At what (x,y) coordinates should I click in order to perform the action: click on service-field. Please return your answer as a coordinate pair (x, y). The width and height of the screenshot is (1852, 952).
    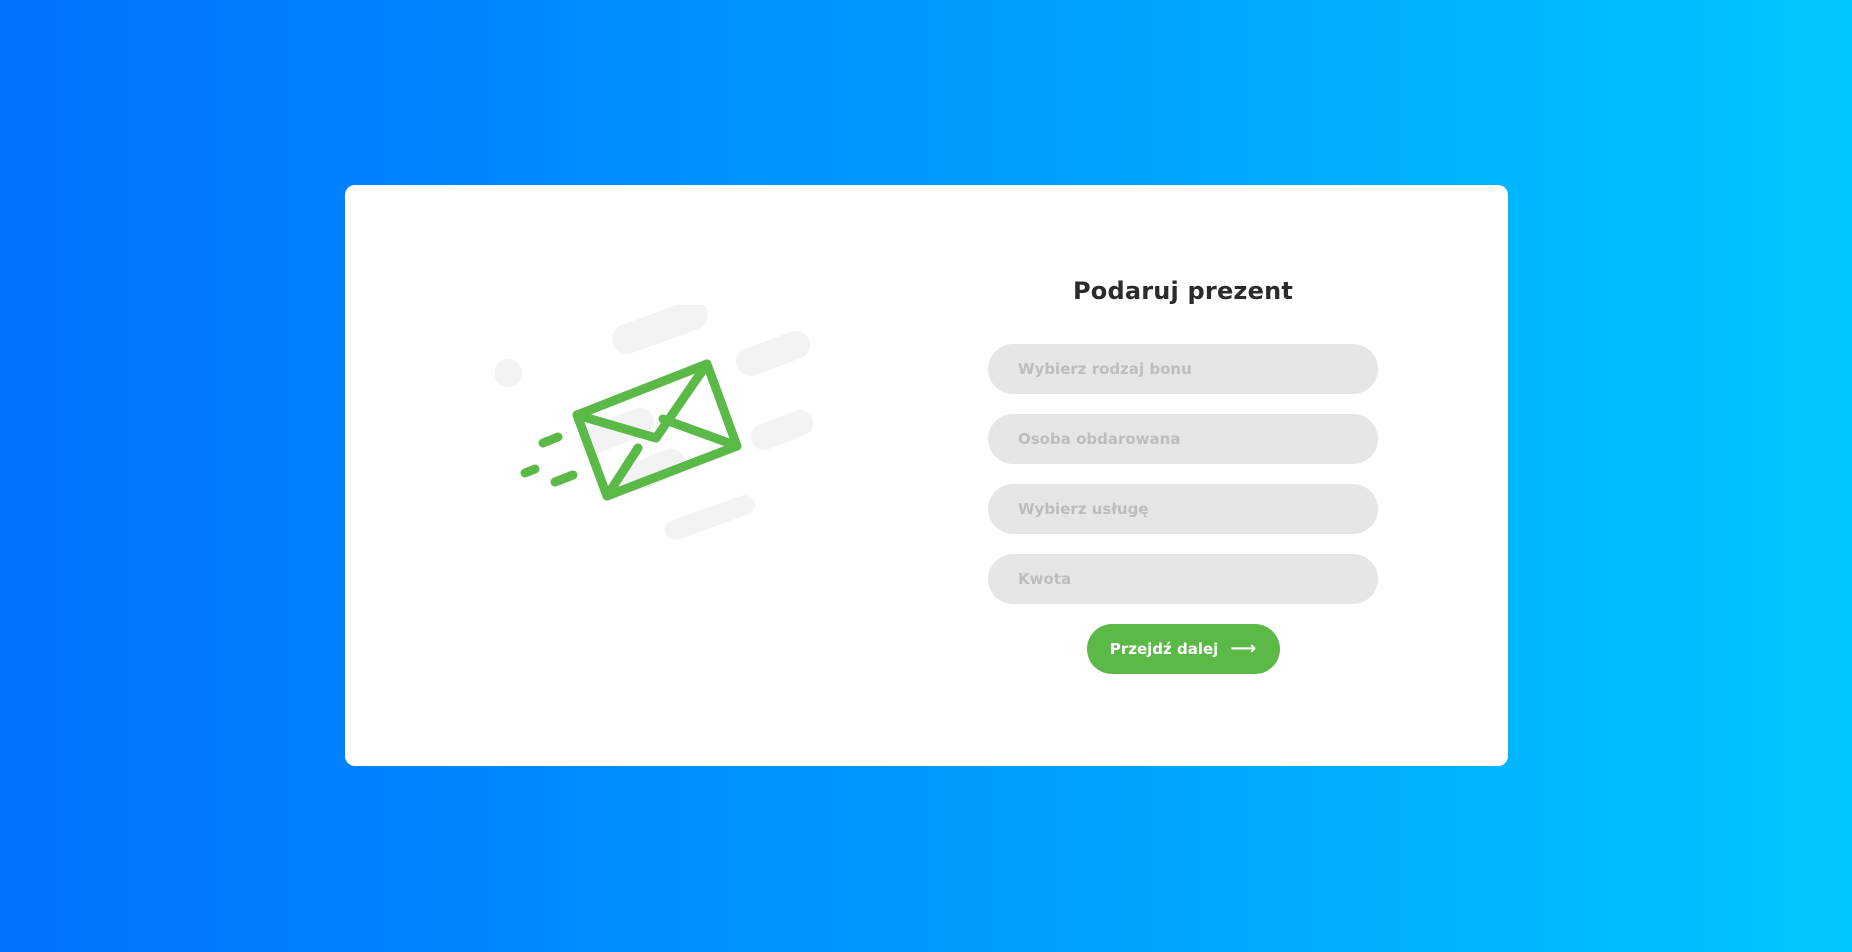
    Looking at the image, I should click on (1183, 509).